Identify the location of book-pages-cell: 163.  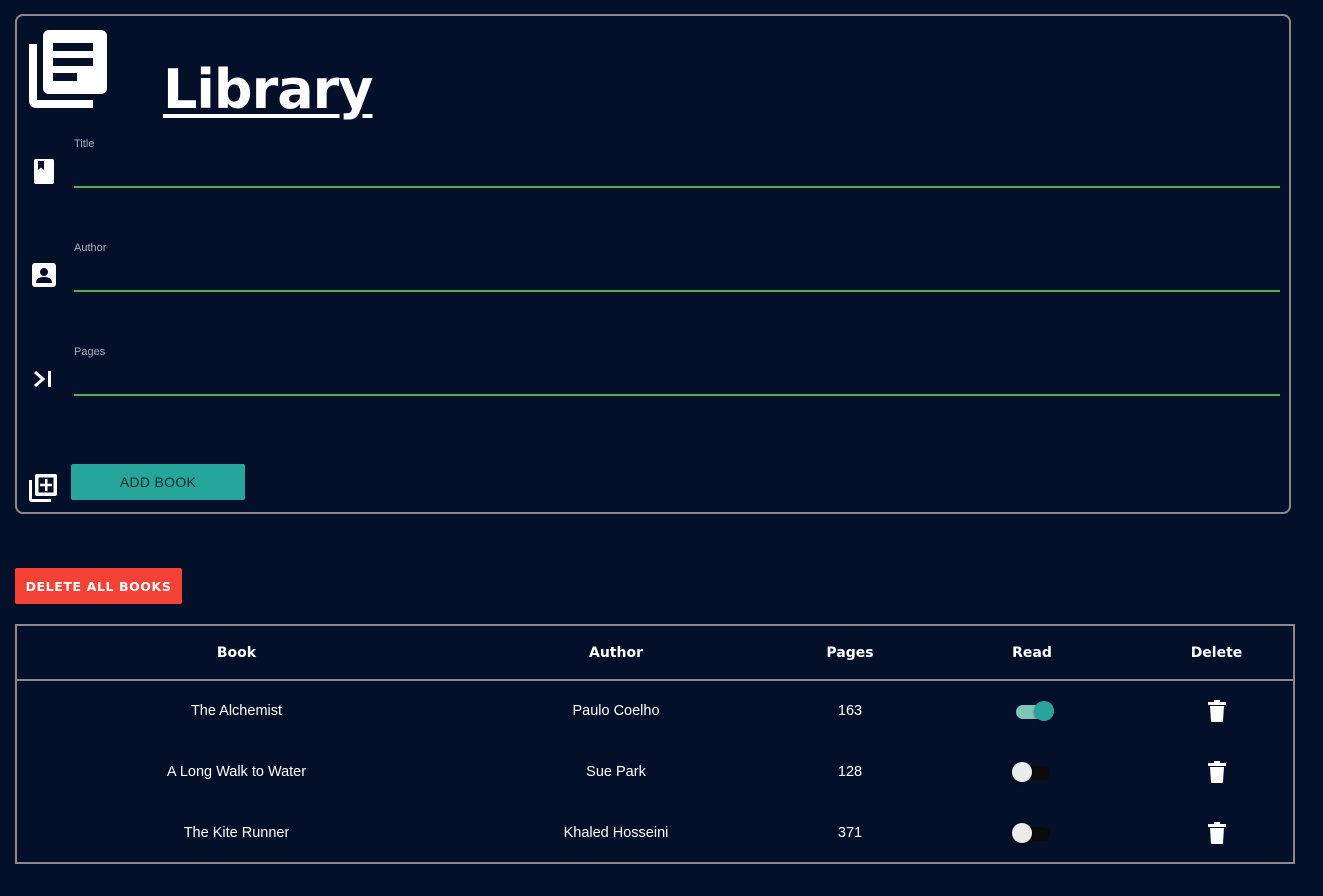
(850, 711).